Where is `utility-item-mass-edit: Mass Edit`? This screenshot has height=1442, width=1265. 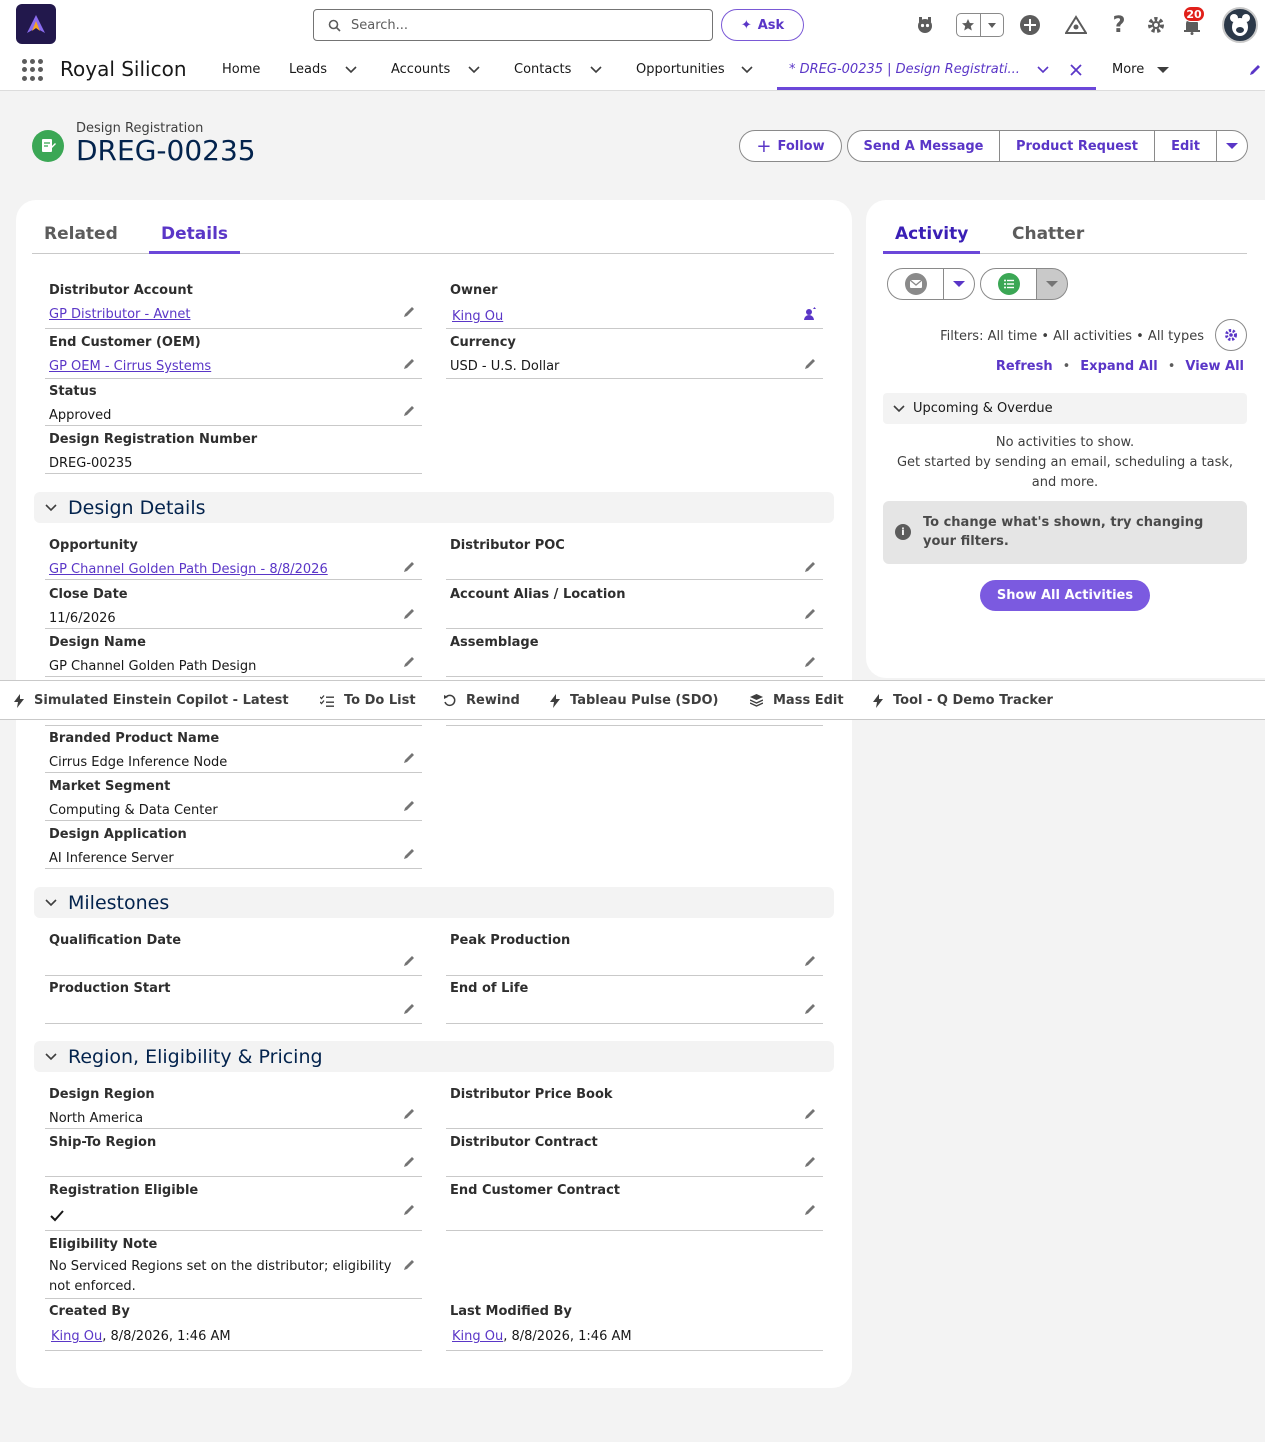
utility-item-mass-edit: Mass Edit is located at coordinates (797, 700).